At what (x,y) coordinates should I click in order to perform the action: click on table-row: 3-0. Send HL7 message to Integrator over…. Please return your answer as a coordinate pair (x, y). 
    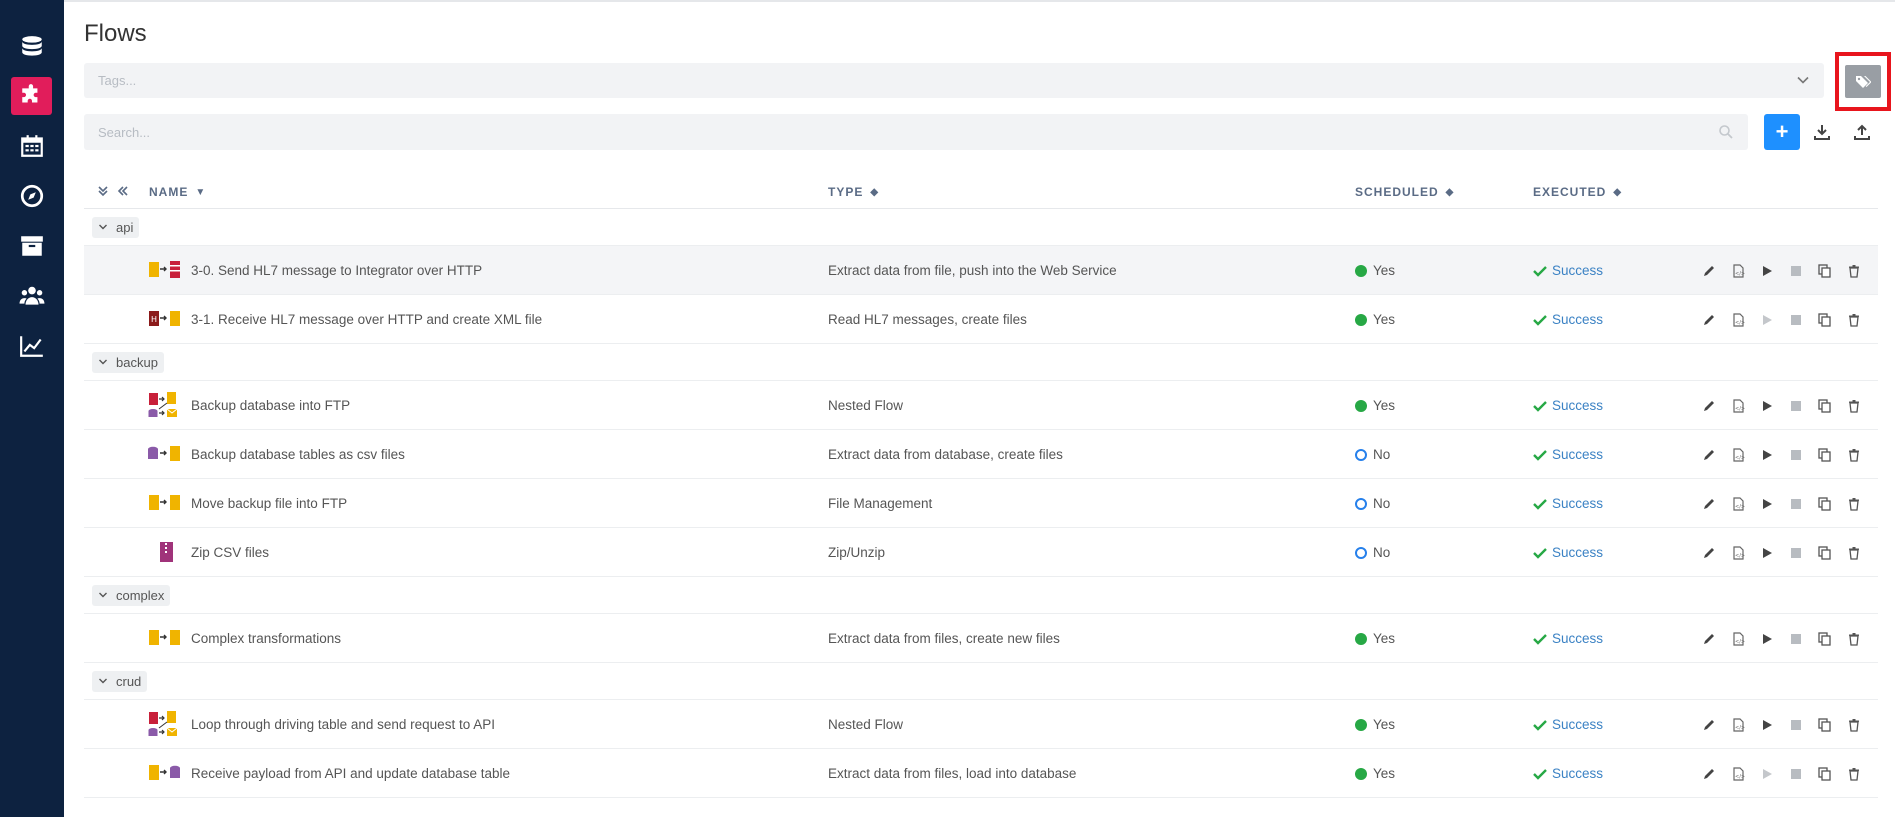
    Looking at the image, I should click on (981, 270).